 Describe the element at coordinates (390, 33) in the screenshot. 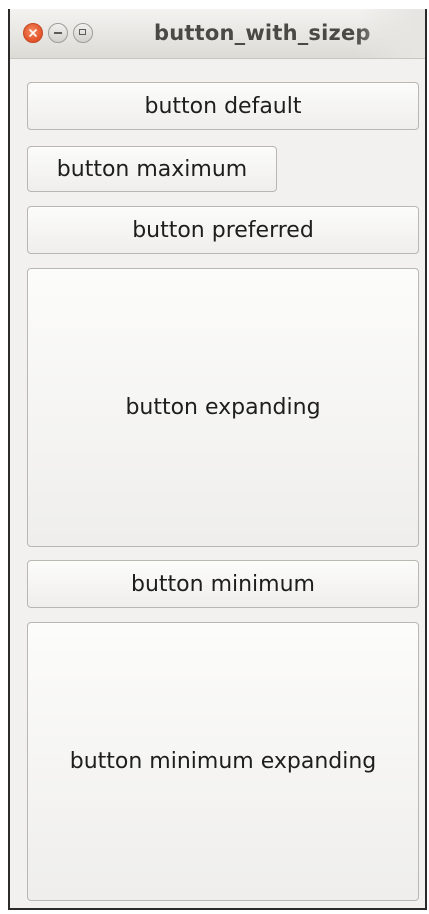

I see `title-fade` at that location.